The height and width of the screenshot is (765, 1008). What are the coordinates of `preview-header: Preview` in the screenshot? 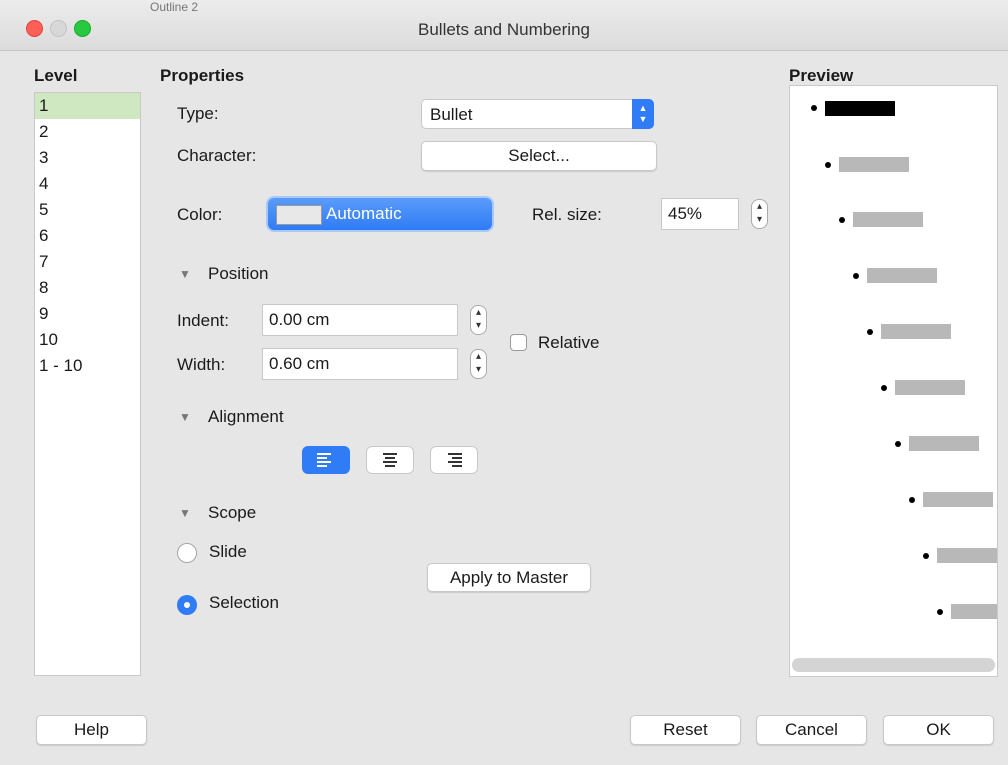 It's located at (821, 75).